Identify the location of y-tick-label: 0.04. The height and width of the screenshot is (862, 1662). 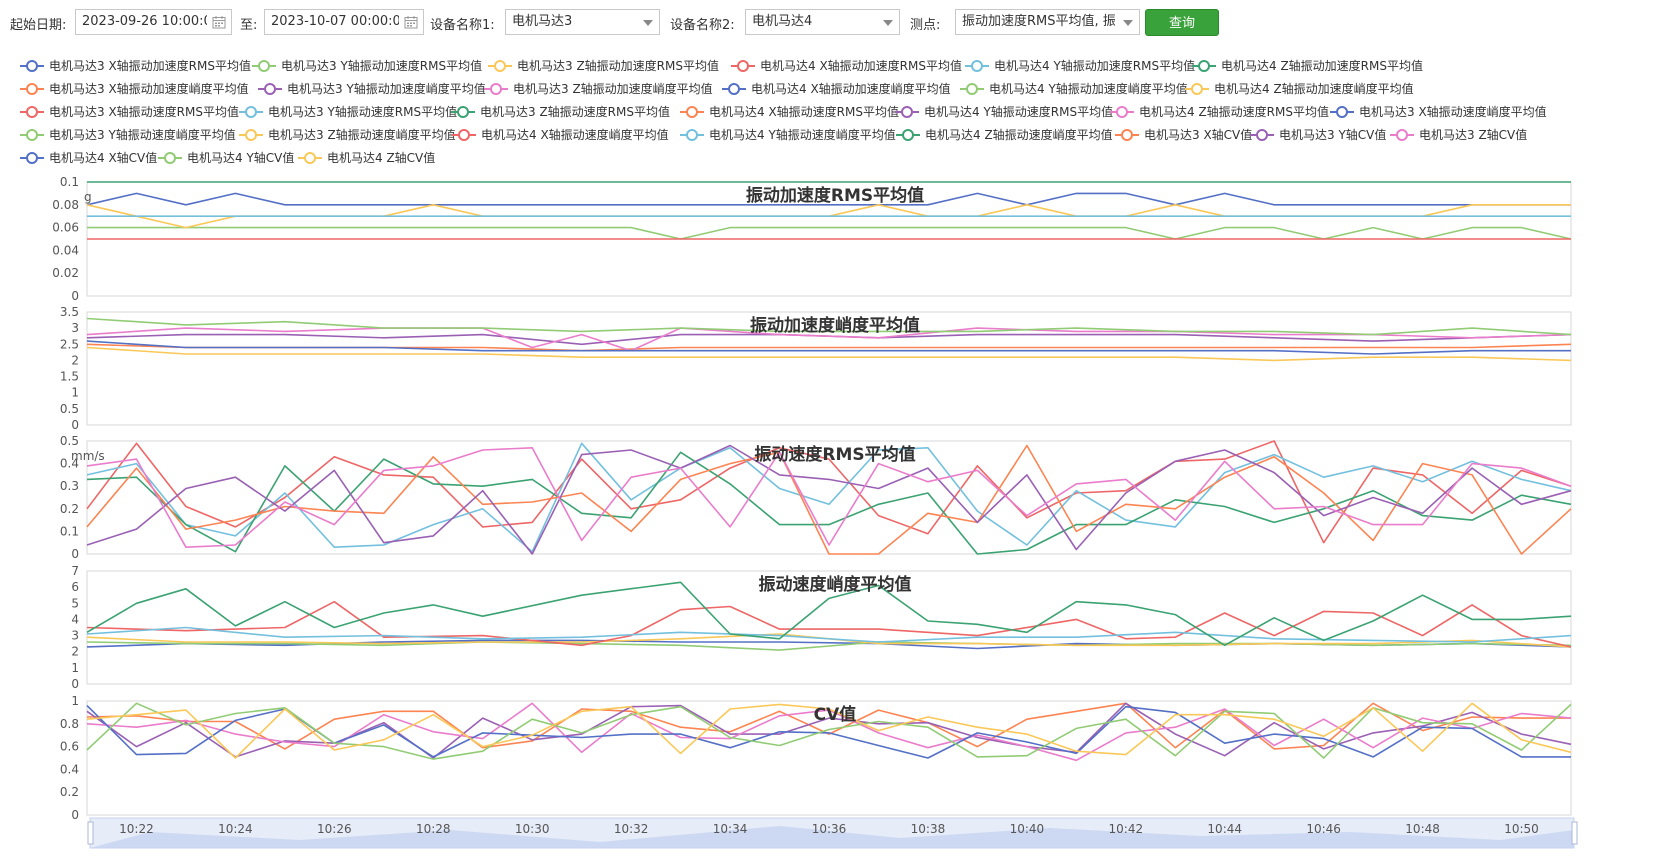
(65, 250).